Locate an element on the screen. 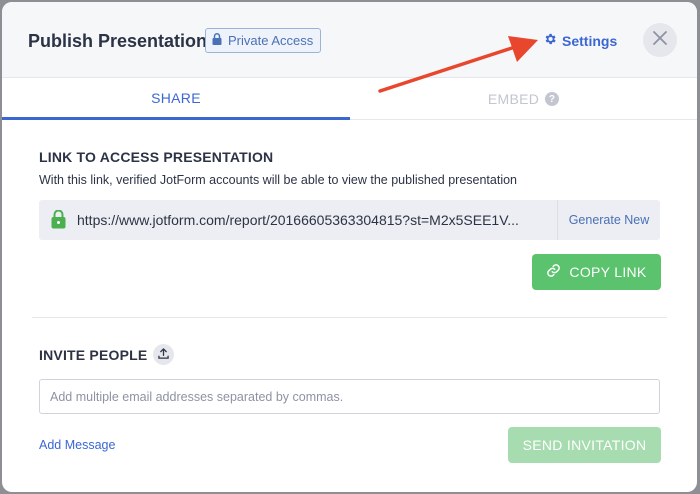 The width and height of the screenshot is (700, 494). tab-bar: SHARE EMBED ? is located at coordinates (349, 99).